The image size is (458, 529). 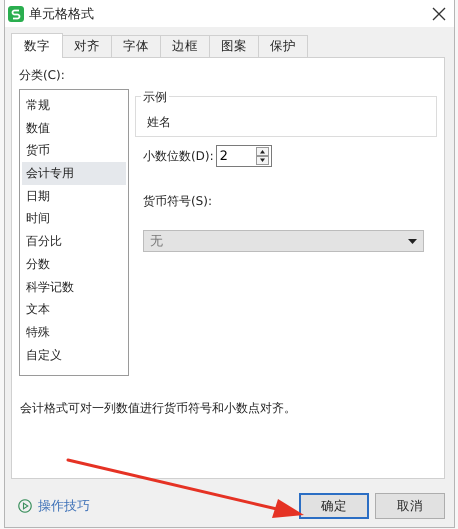 I want to click on tab: 数字, so click(x=37, y=45).